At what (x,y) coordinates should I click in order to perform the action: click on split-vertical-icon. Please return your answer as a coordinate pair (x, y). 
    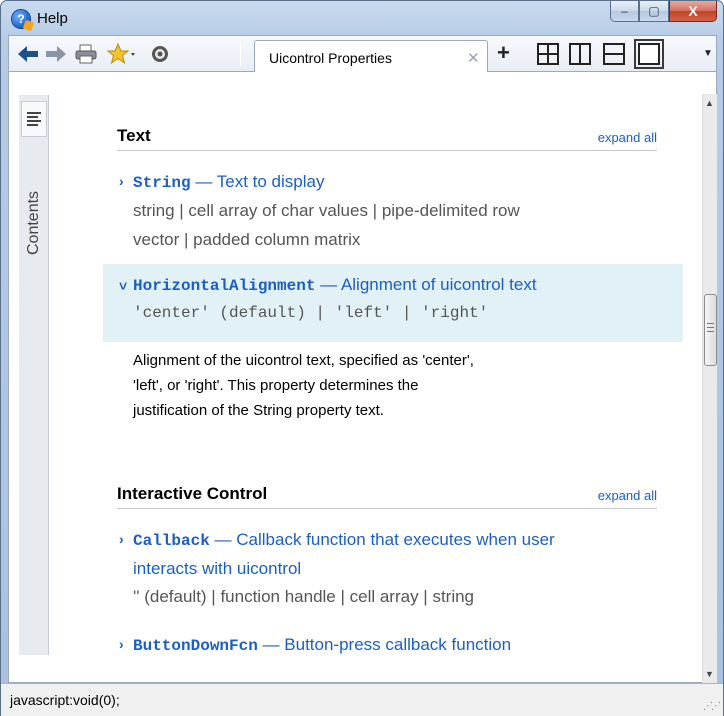
    Looking at the image, I should click on (580, 54).